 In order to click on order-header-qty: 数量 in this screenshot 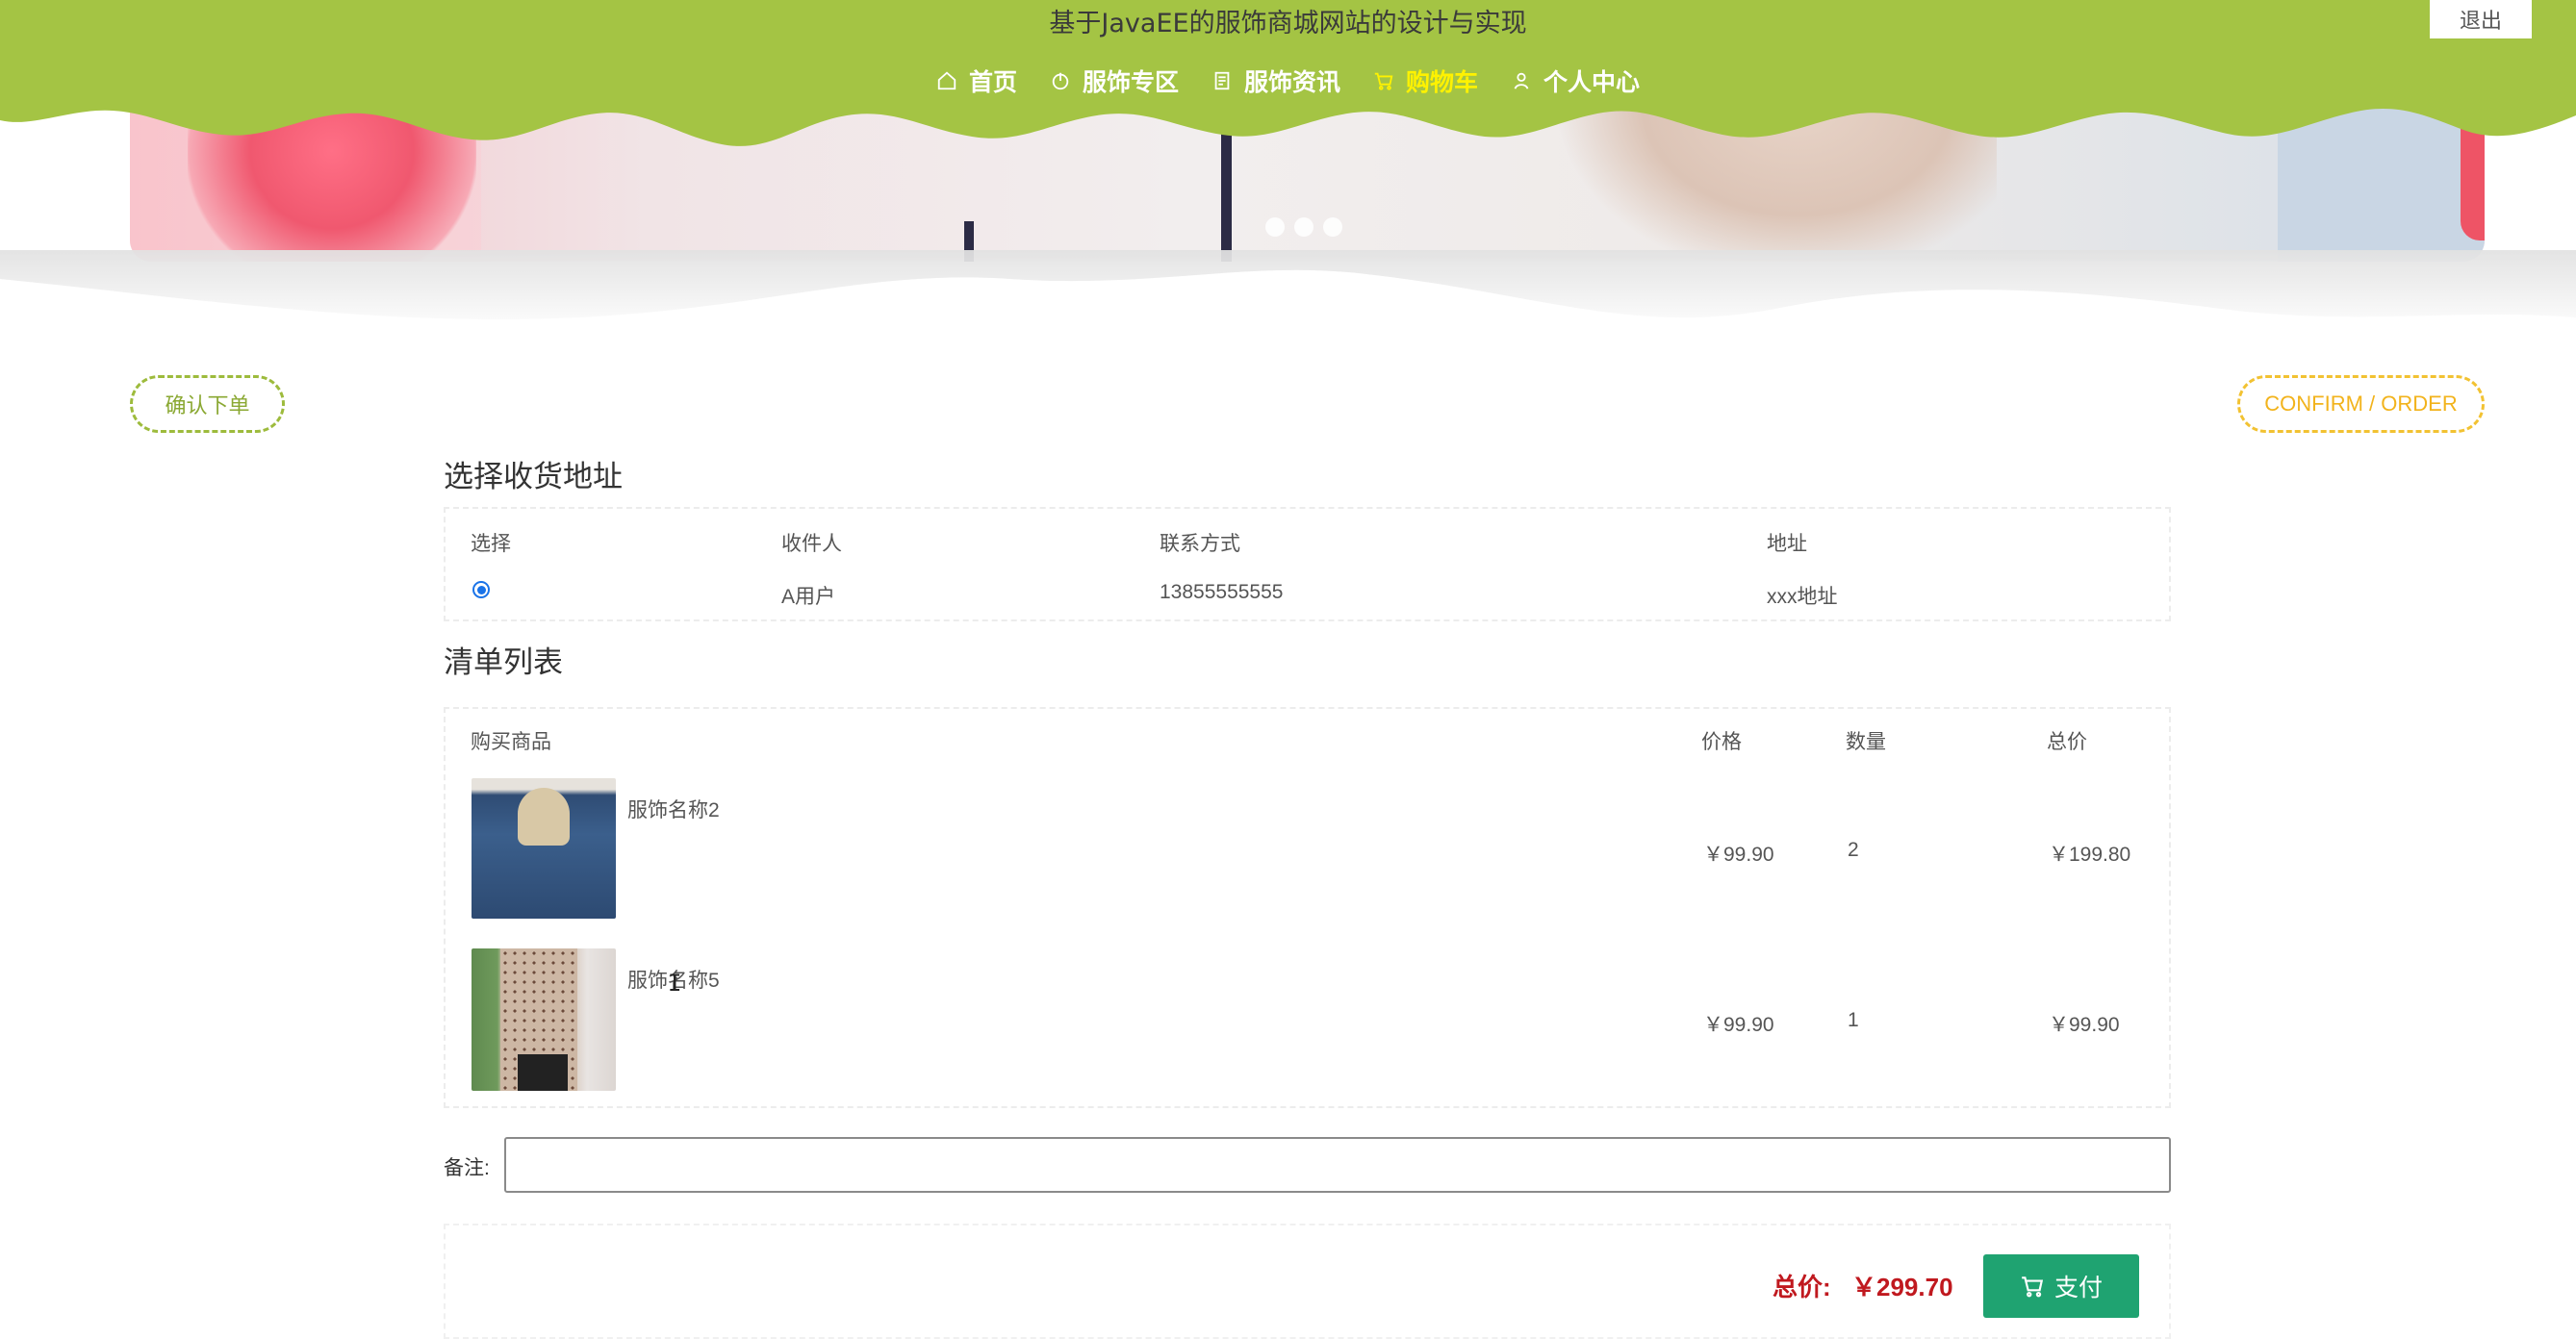, I will do `click(1866, 742)`.